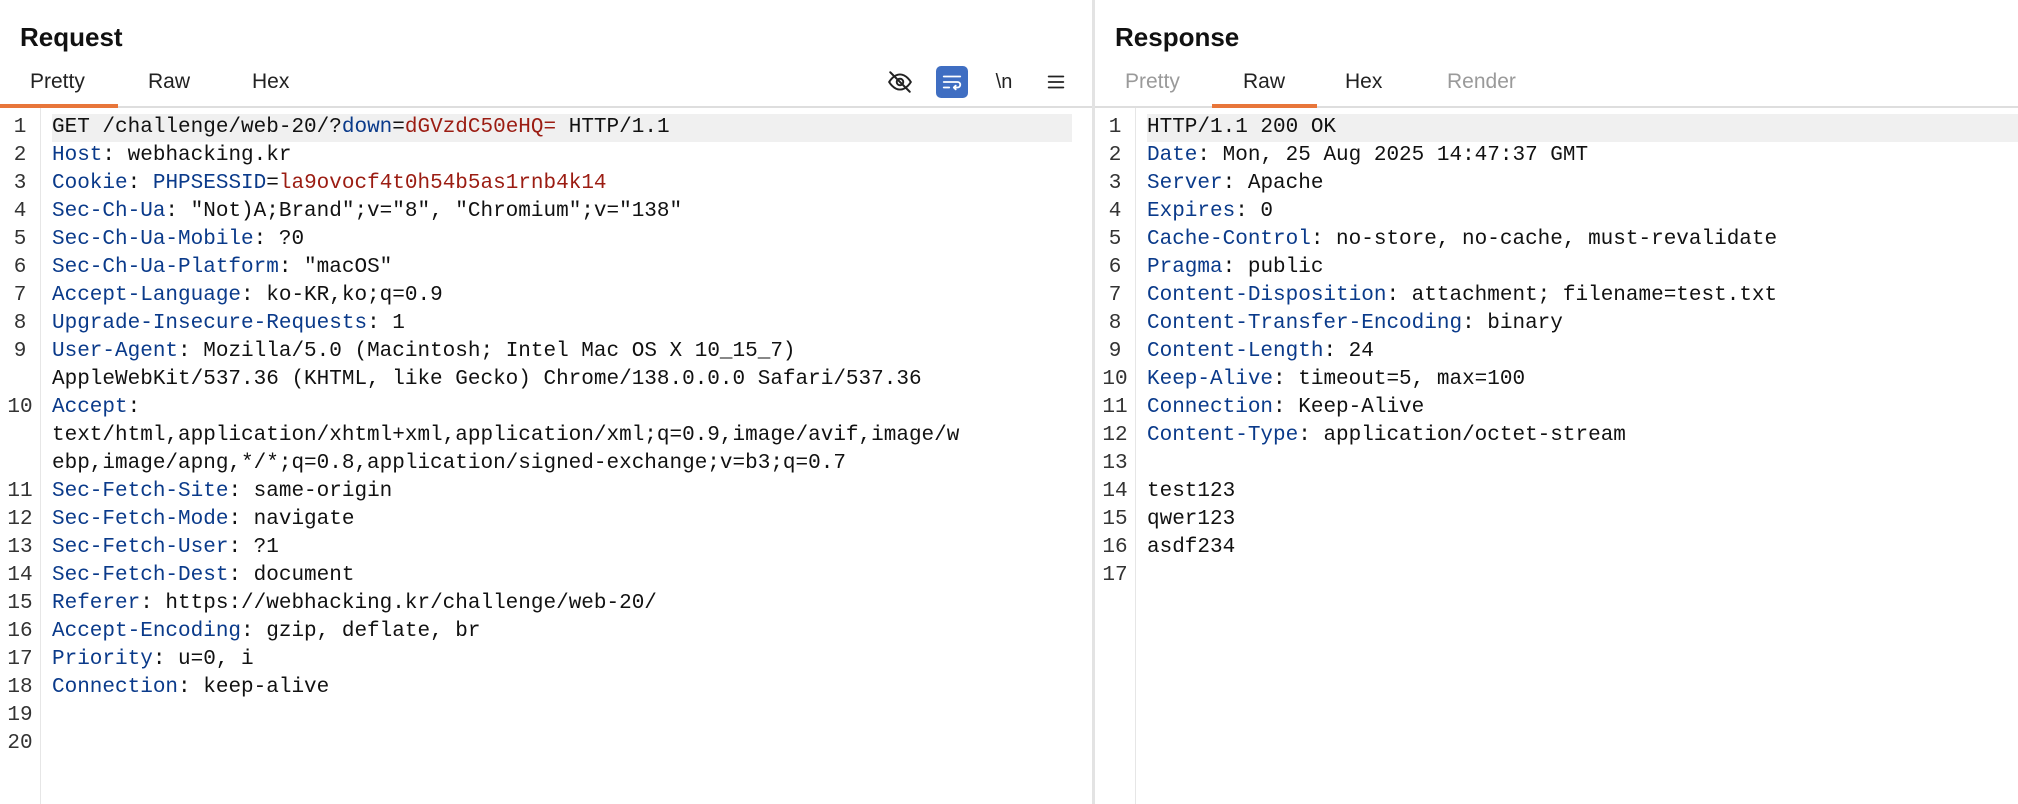  What do you see at coordinates (298, 519) in the screenshot?
I see `header-value: navigate` at bounding box center [298, 519].